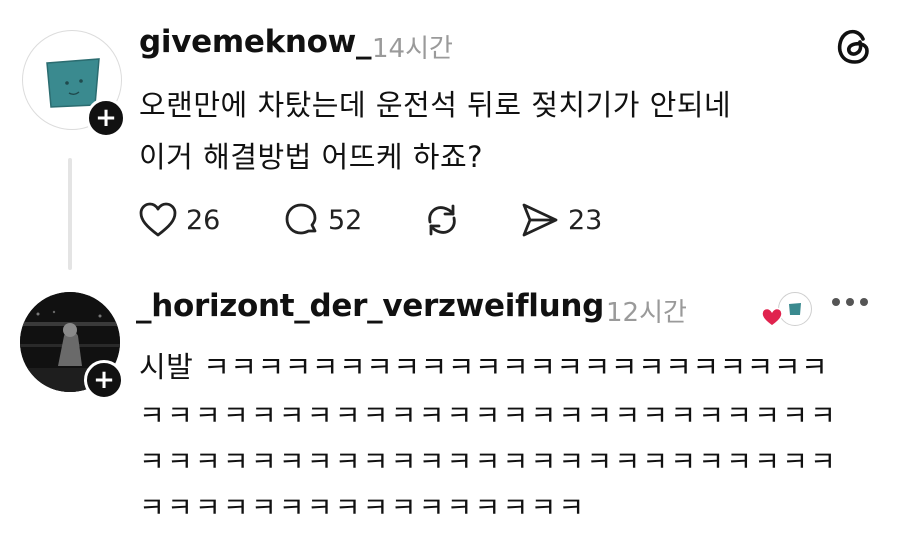 Image resolution: width=900 pixels, height=544 pixels. I want to click on share-button: 23, so click(561, 220).